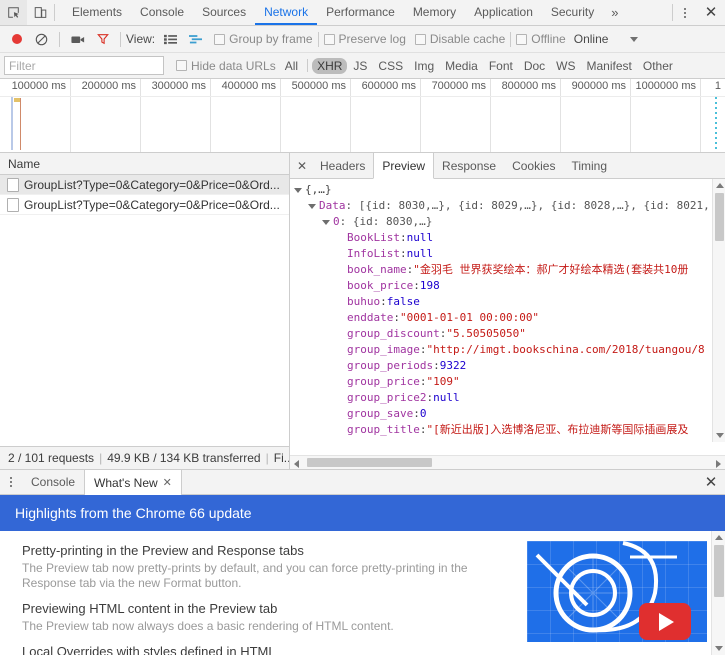 The image size is (725, 655). What do you see at coordinates (609, 66) in the screenshot?
I see `filter-type-manifest: Manifest` at bounding box center [609, 66].